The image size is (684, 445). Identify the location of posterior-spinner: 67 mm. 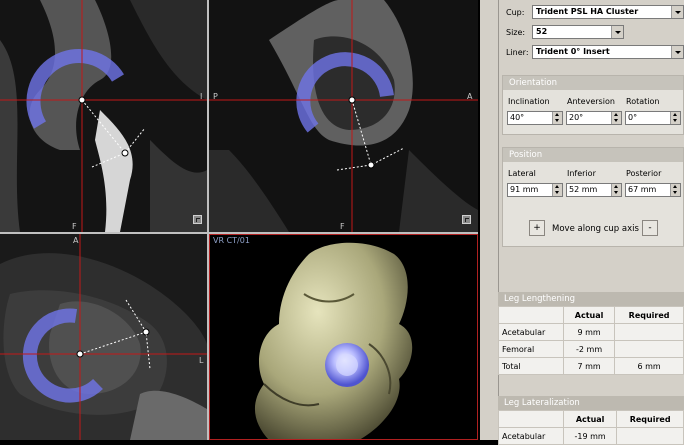
(653, 190).